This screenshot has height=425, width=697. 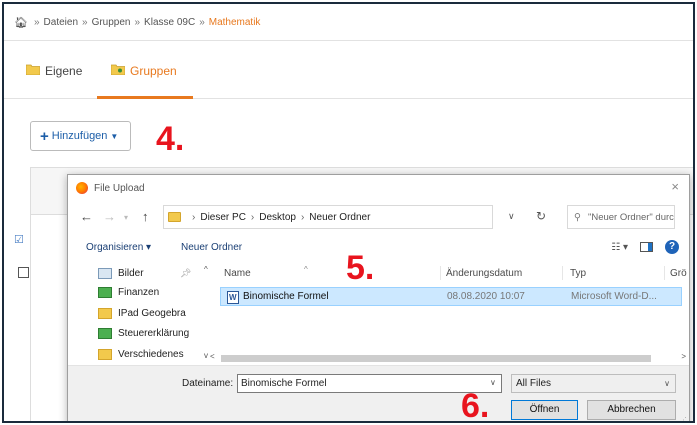 I want to click on dialog-toolbar: Organisieren ▾ Neuer Ordner ☷ ▾ ?, so click(x=378, y=248).